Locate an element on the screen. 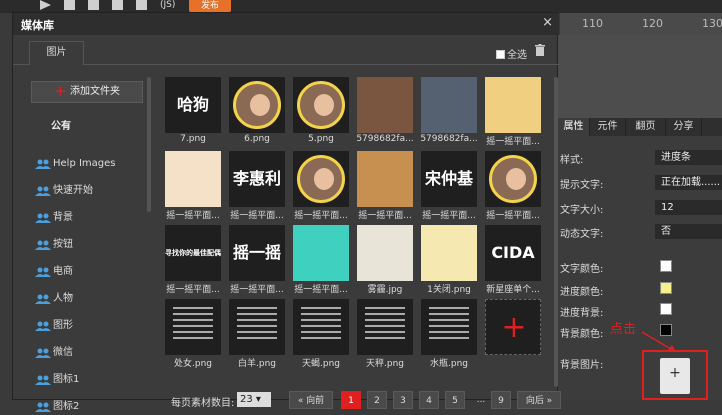  select-all-label: 全选 is located at coordinates (517, 55).